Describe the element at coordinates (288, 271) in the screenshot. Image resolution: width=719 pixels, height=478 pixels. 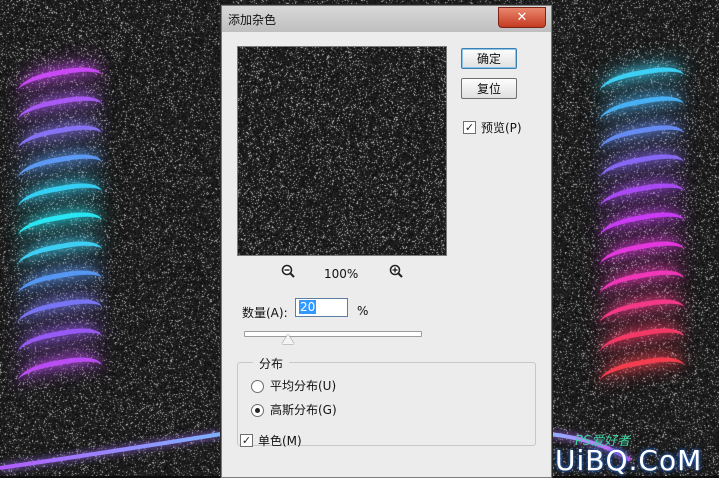
I see `zoom-out-icon` at that location.